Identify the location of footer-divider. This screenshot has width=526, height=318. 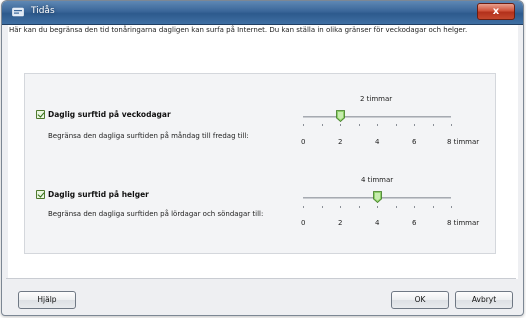
(261, 278).